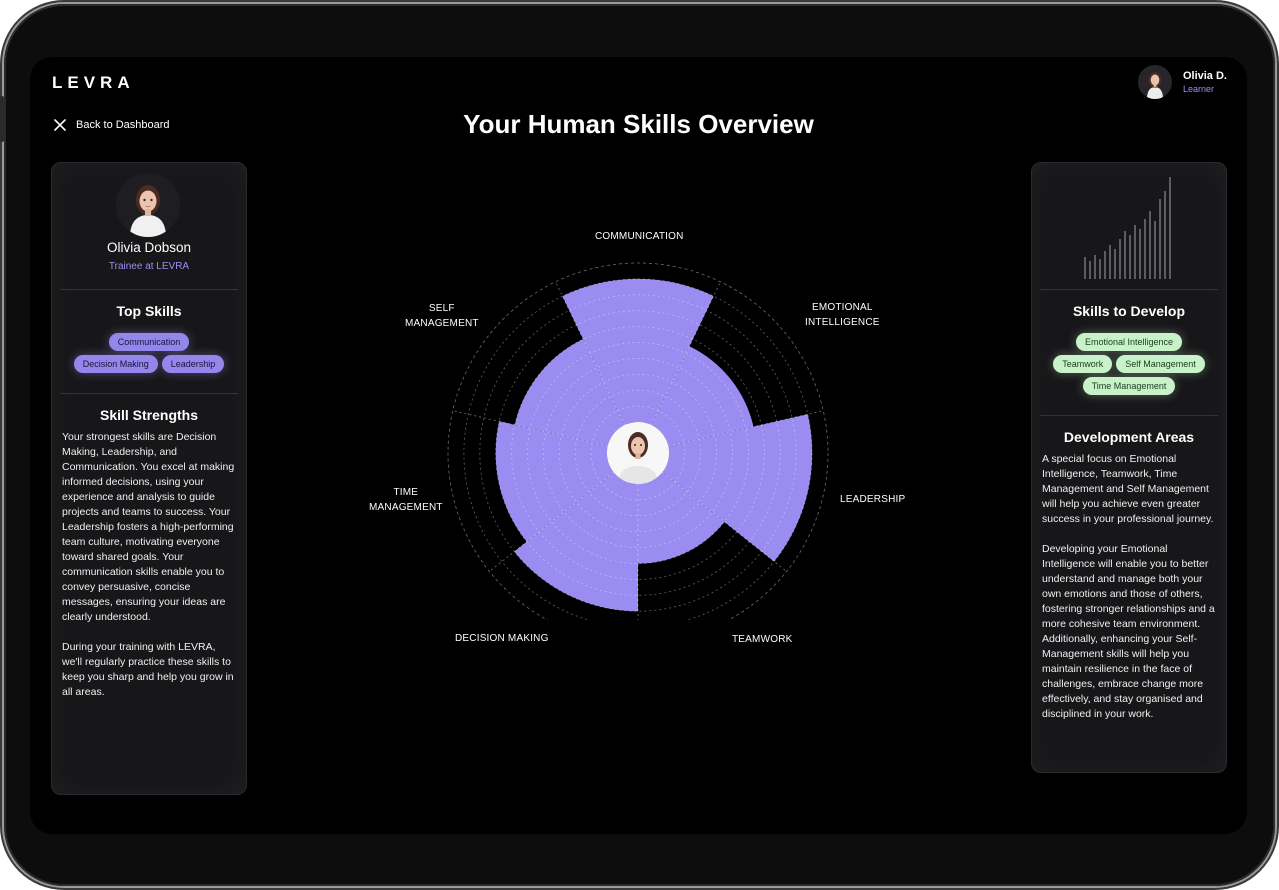  Describe the element at coordinates (442, 316) in the screenshot. I see `chart-label-self-management: SELF MANAGEMENT` at that location.